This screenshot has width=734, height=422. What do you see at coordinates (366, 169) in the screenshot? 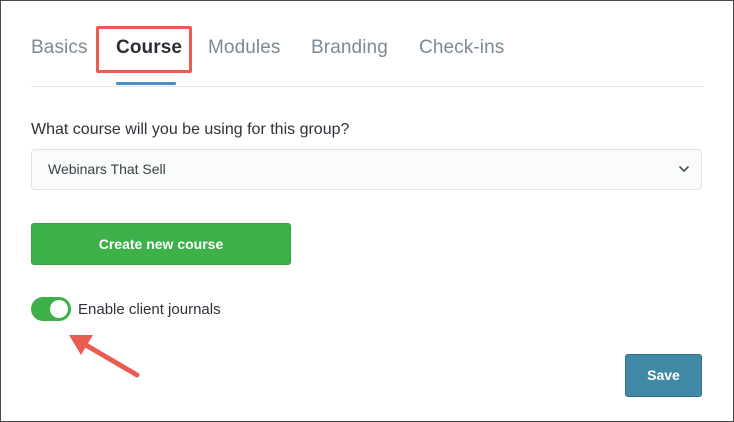
I see `course-select: Webinars That Sell` at bounding box center [366, 169].